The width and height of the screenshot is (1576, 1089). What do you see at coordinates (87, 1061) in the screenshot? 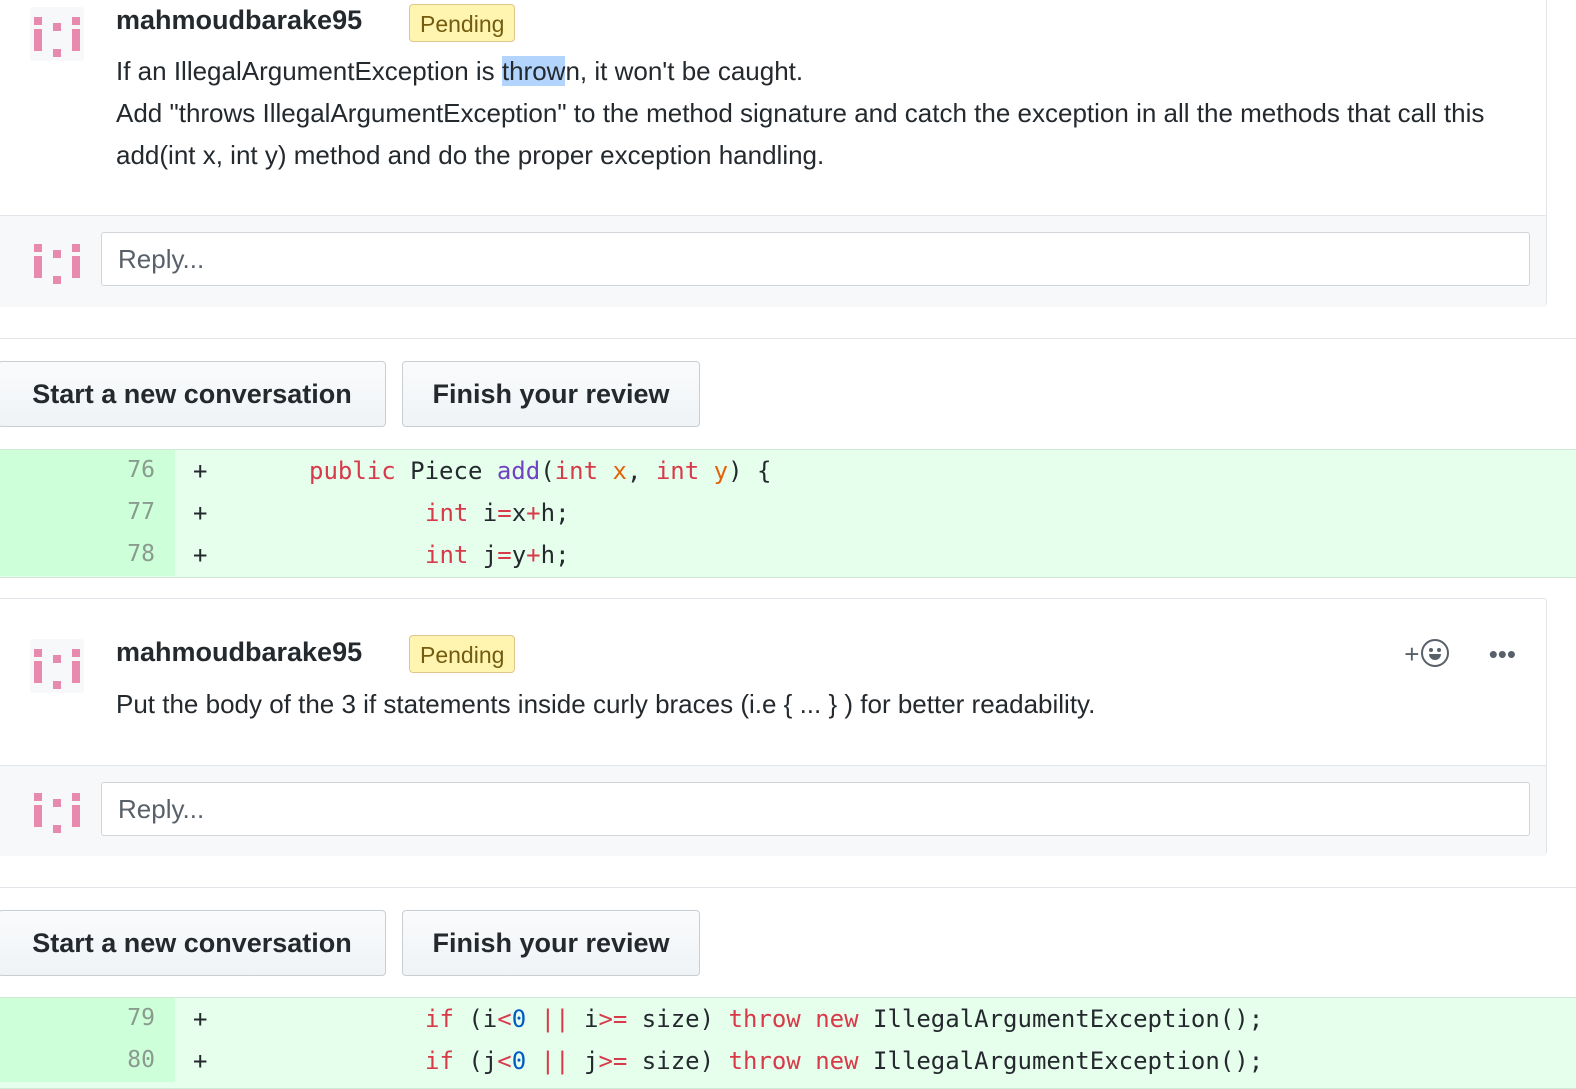
I see `line-number: 80` at bounding box center [87, 1061].